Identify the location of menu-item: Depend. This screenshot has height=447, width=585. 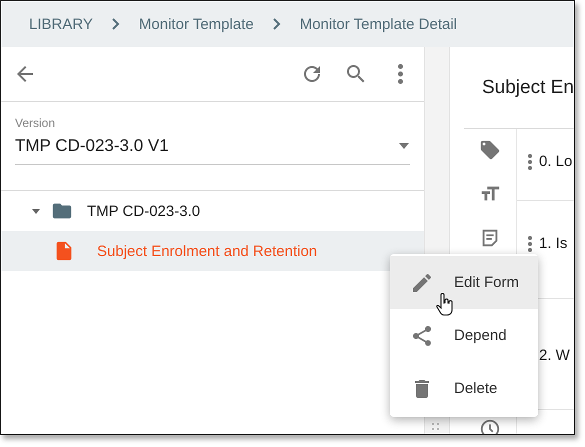
(464, 335).